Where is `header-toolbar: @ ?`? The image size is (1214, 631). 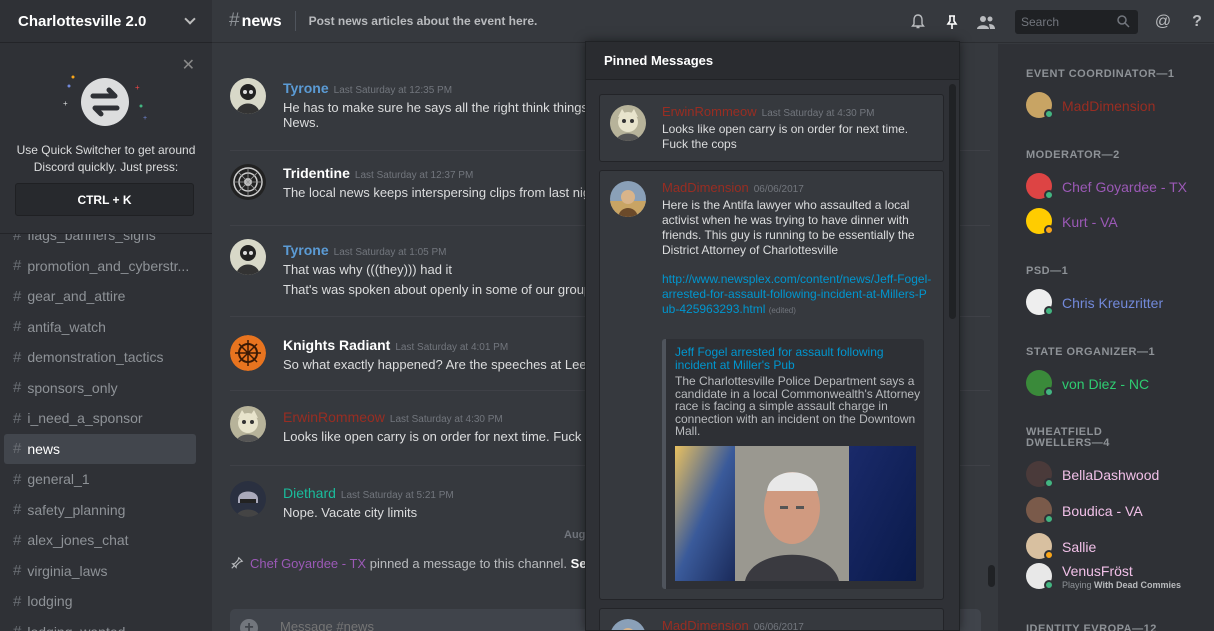
header-toolbar: @ ? is located at coordinates (1057, 21).